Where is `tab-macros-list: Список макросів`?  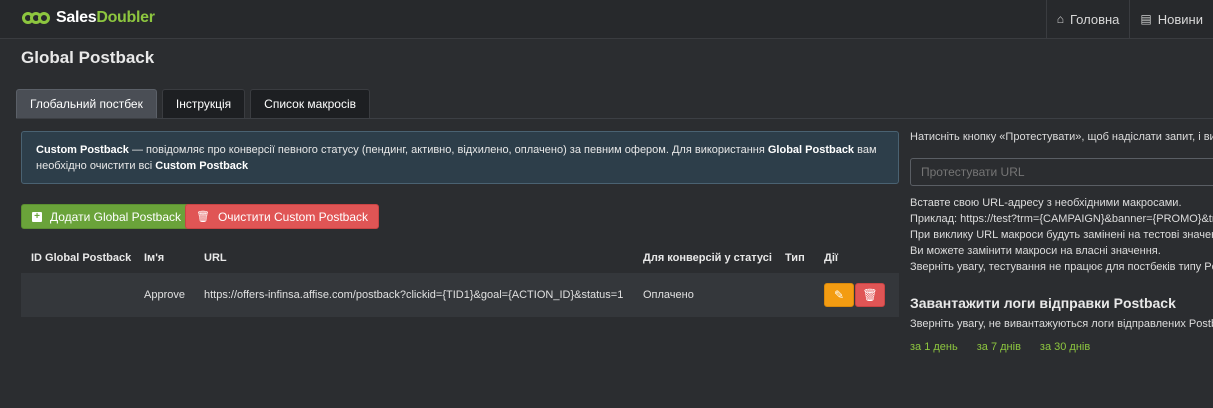 tab-macros-list: Список макросів is located at coordinates (310, 104).